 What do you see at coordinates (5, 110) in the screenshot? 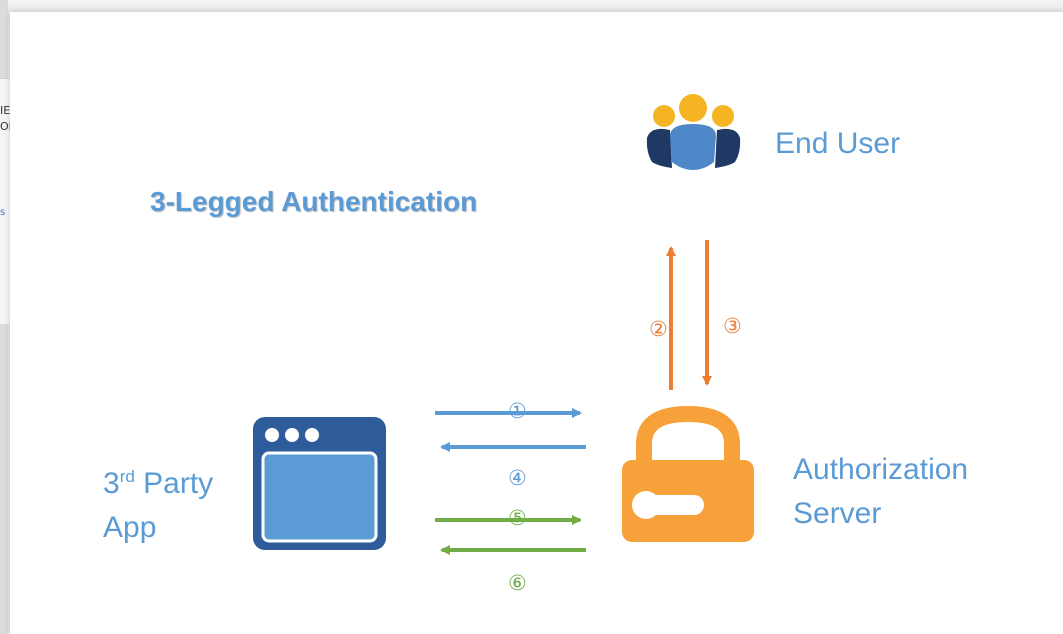
I see `background-text-fragment: IE` at bounding box center [5, 110].